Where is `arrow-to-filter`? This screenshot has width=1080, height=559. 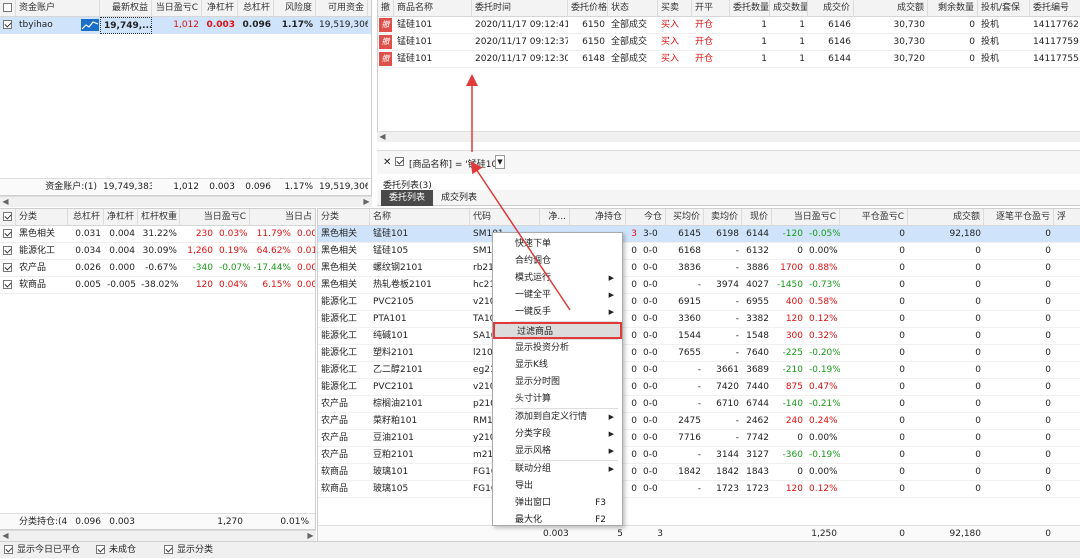 arrow-to-filter is located at coordinates (520, 236).